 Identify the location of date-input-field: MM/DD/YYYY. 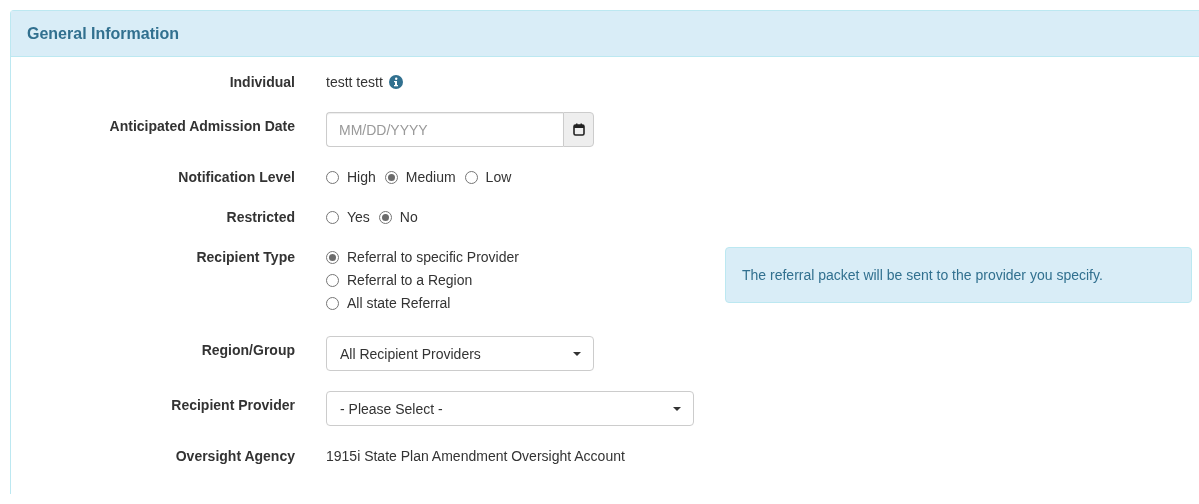
(444, 129).